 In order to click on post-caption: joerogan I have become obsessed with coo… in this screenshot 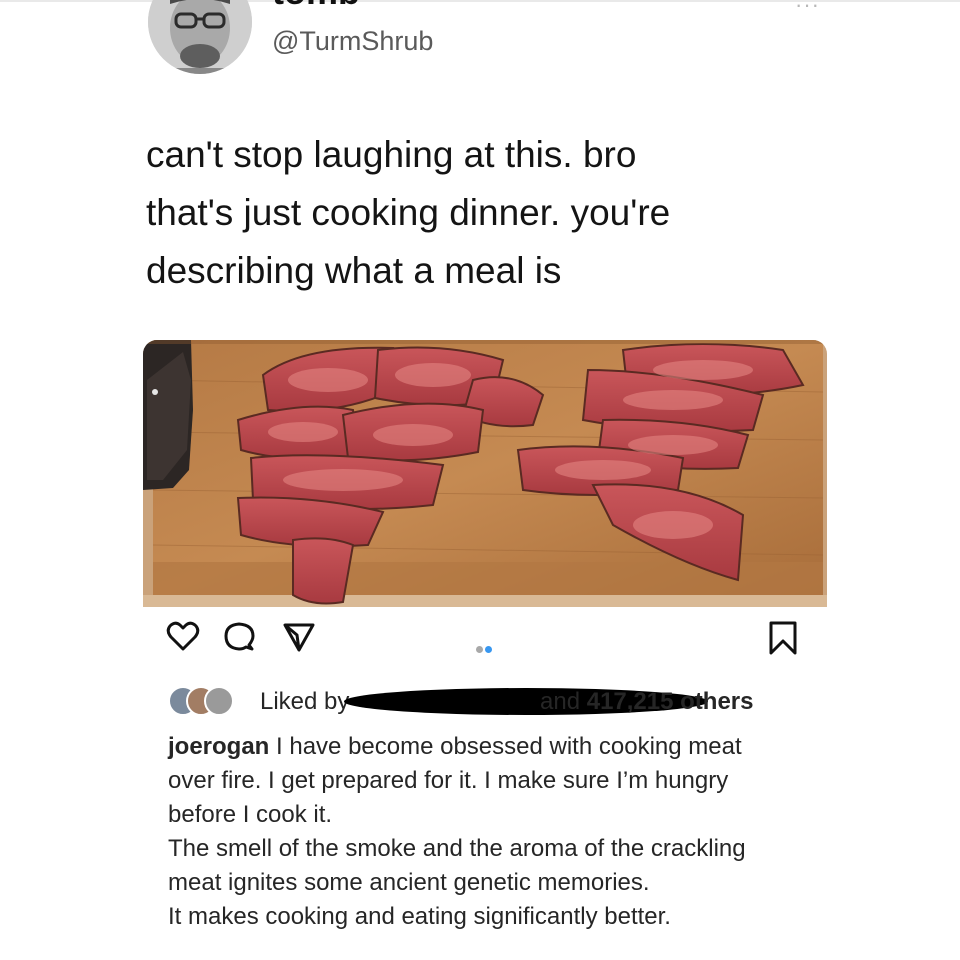, I will do `click(488, 832)`.